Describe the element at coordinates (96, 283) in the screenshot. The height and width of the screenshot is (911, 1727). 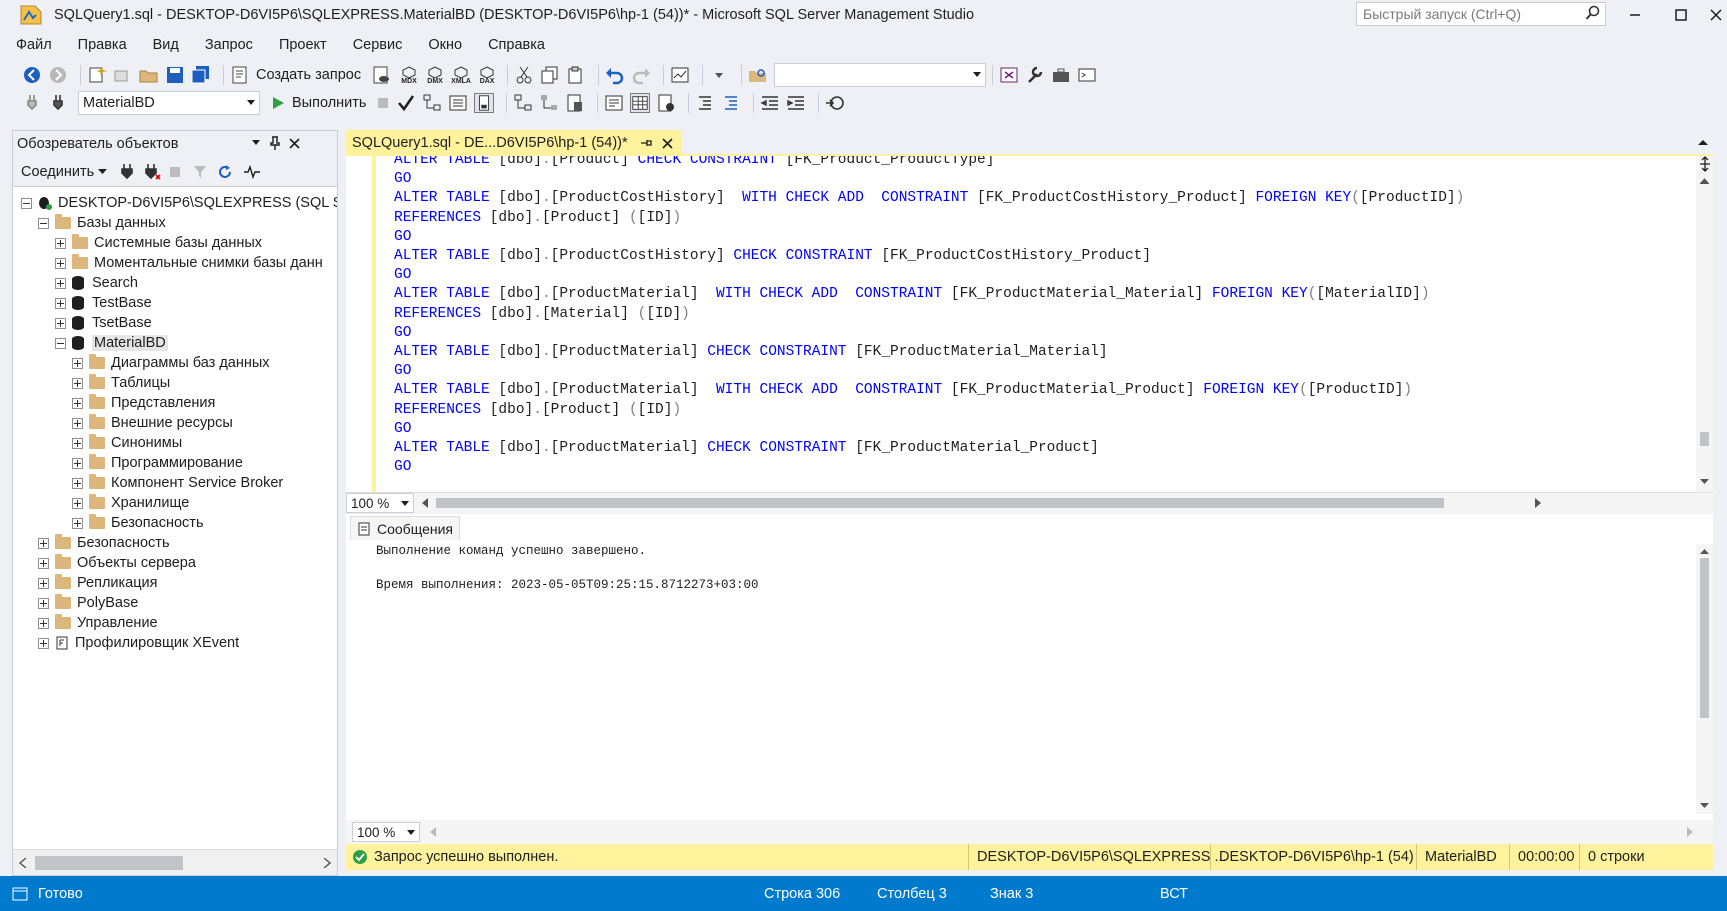
I see `tree-node: Search` at that location.